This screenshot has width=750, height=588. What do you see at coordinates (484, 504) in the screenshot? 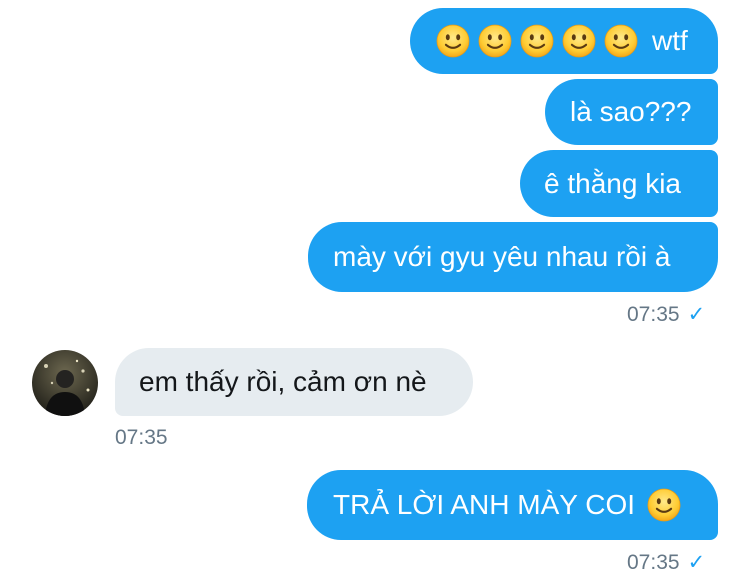
I see `message-text: TRẢ LỜI ANH MÀY COI` at bounding box center [484, 504].